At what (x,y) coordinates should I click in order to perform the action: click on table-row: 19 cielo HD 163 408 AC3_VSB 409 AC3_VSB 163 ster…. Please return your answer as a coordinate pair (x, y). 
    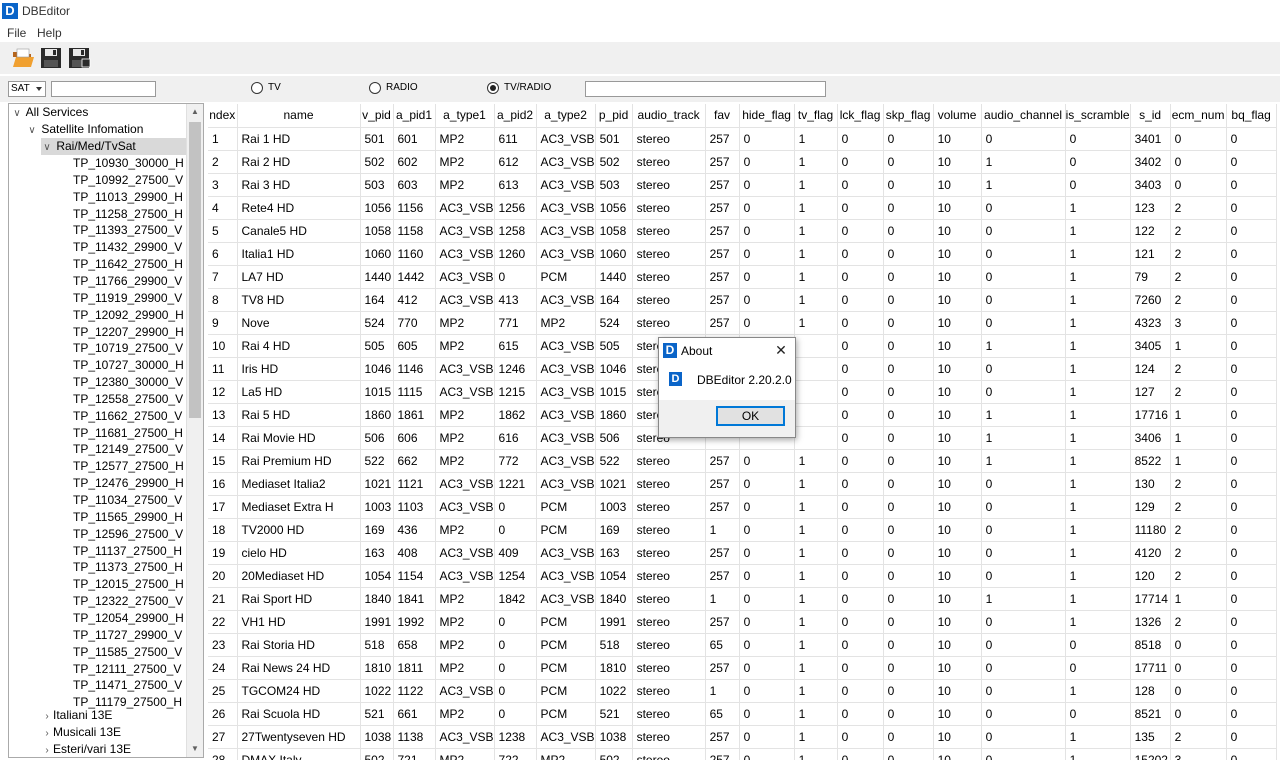
    Looking at the image, I should click on (742, 553).